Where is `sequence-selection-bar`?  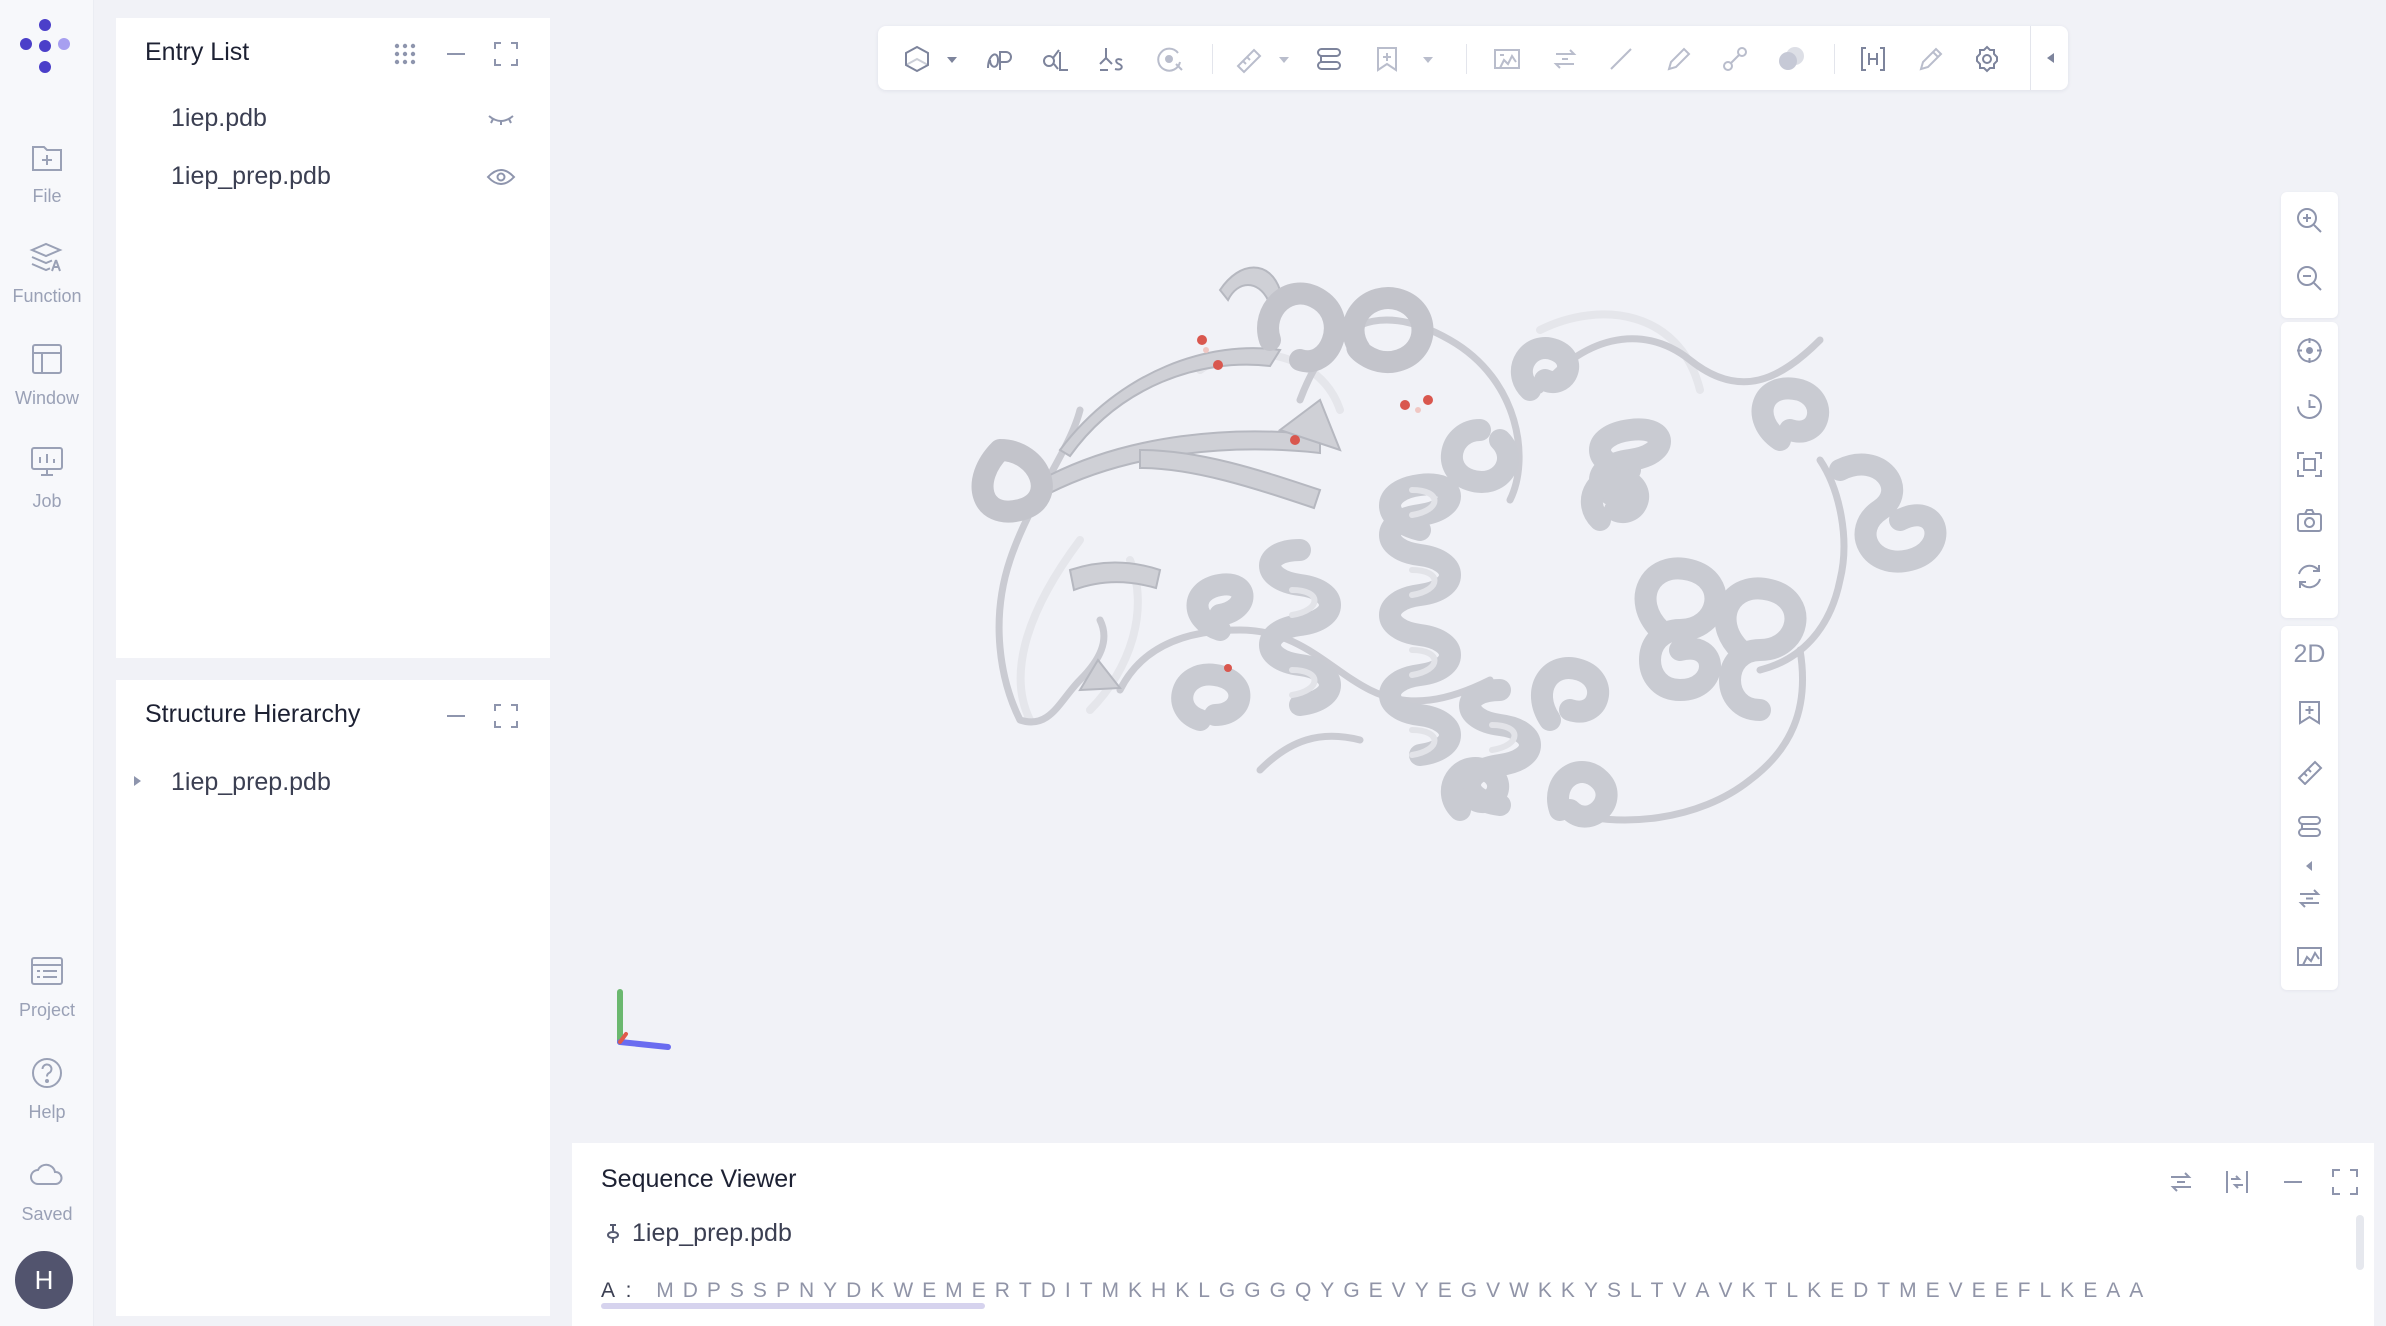
sequence-selection-bar is located at coordinates (793, 1306).